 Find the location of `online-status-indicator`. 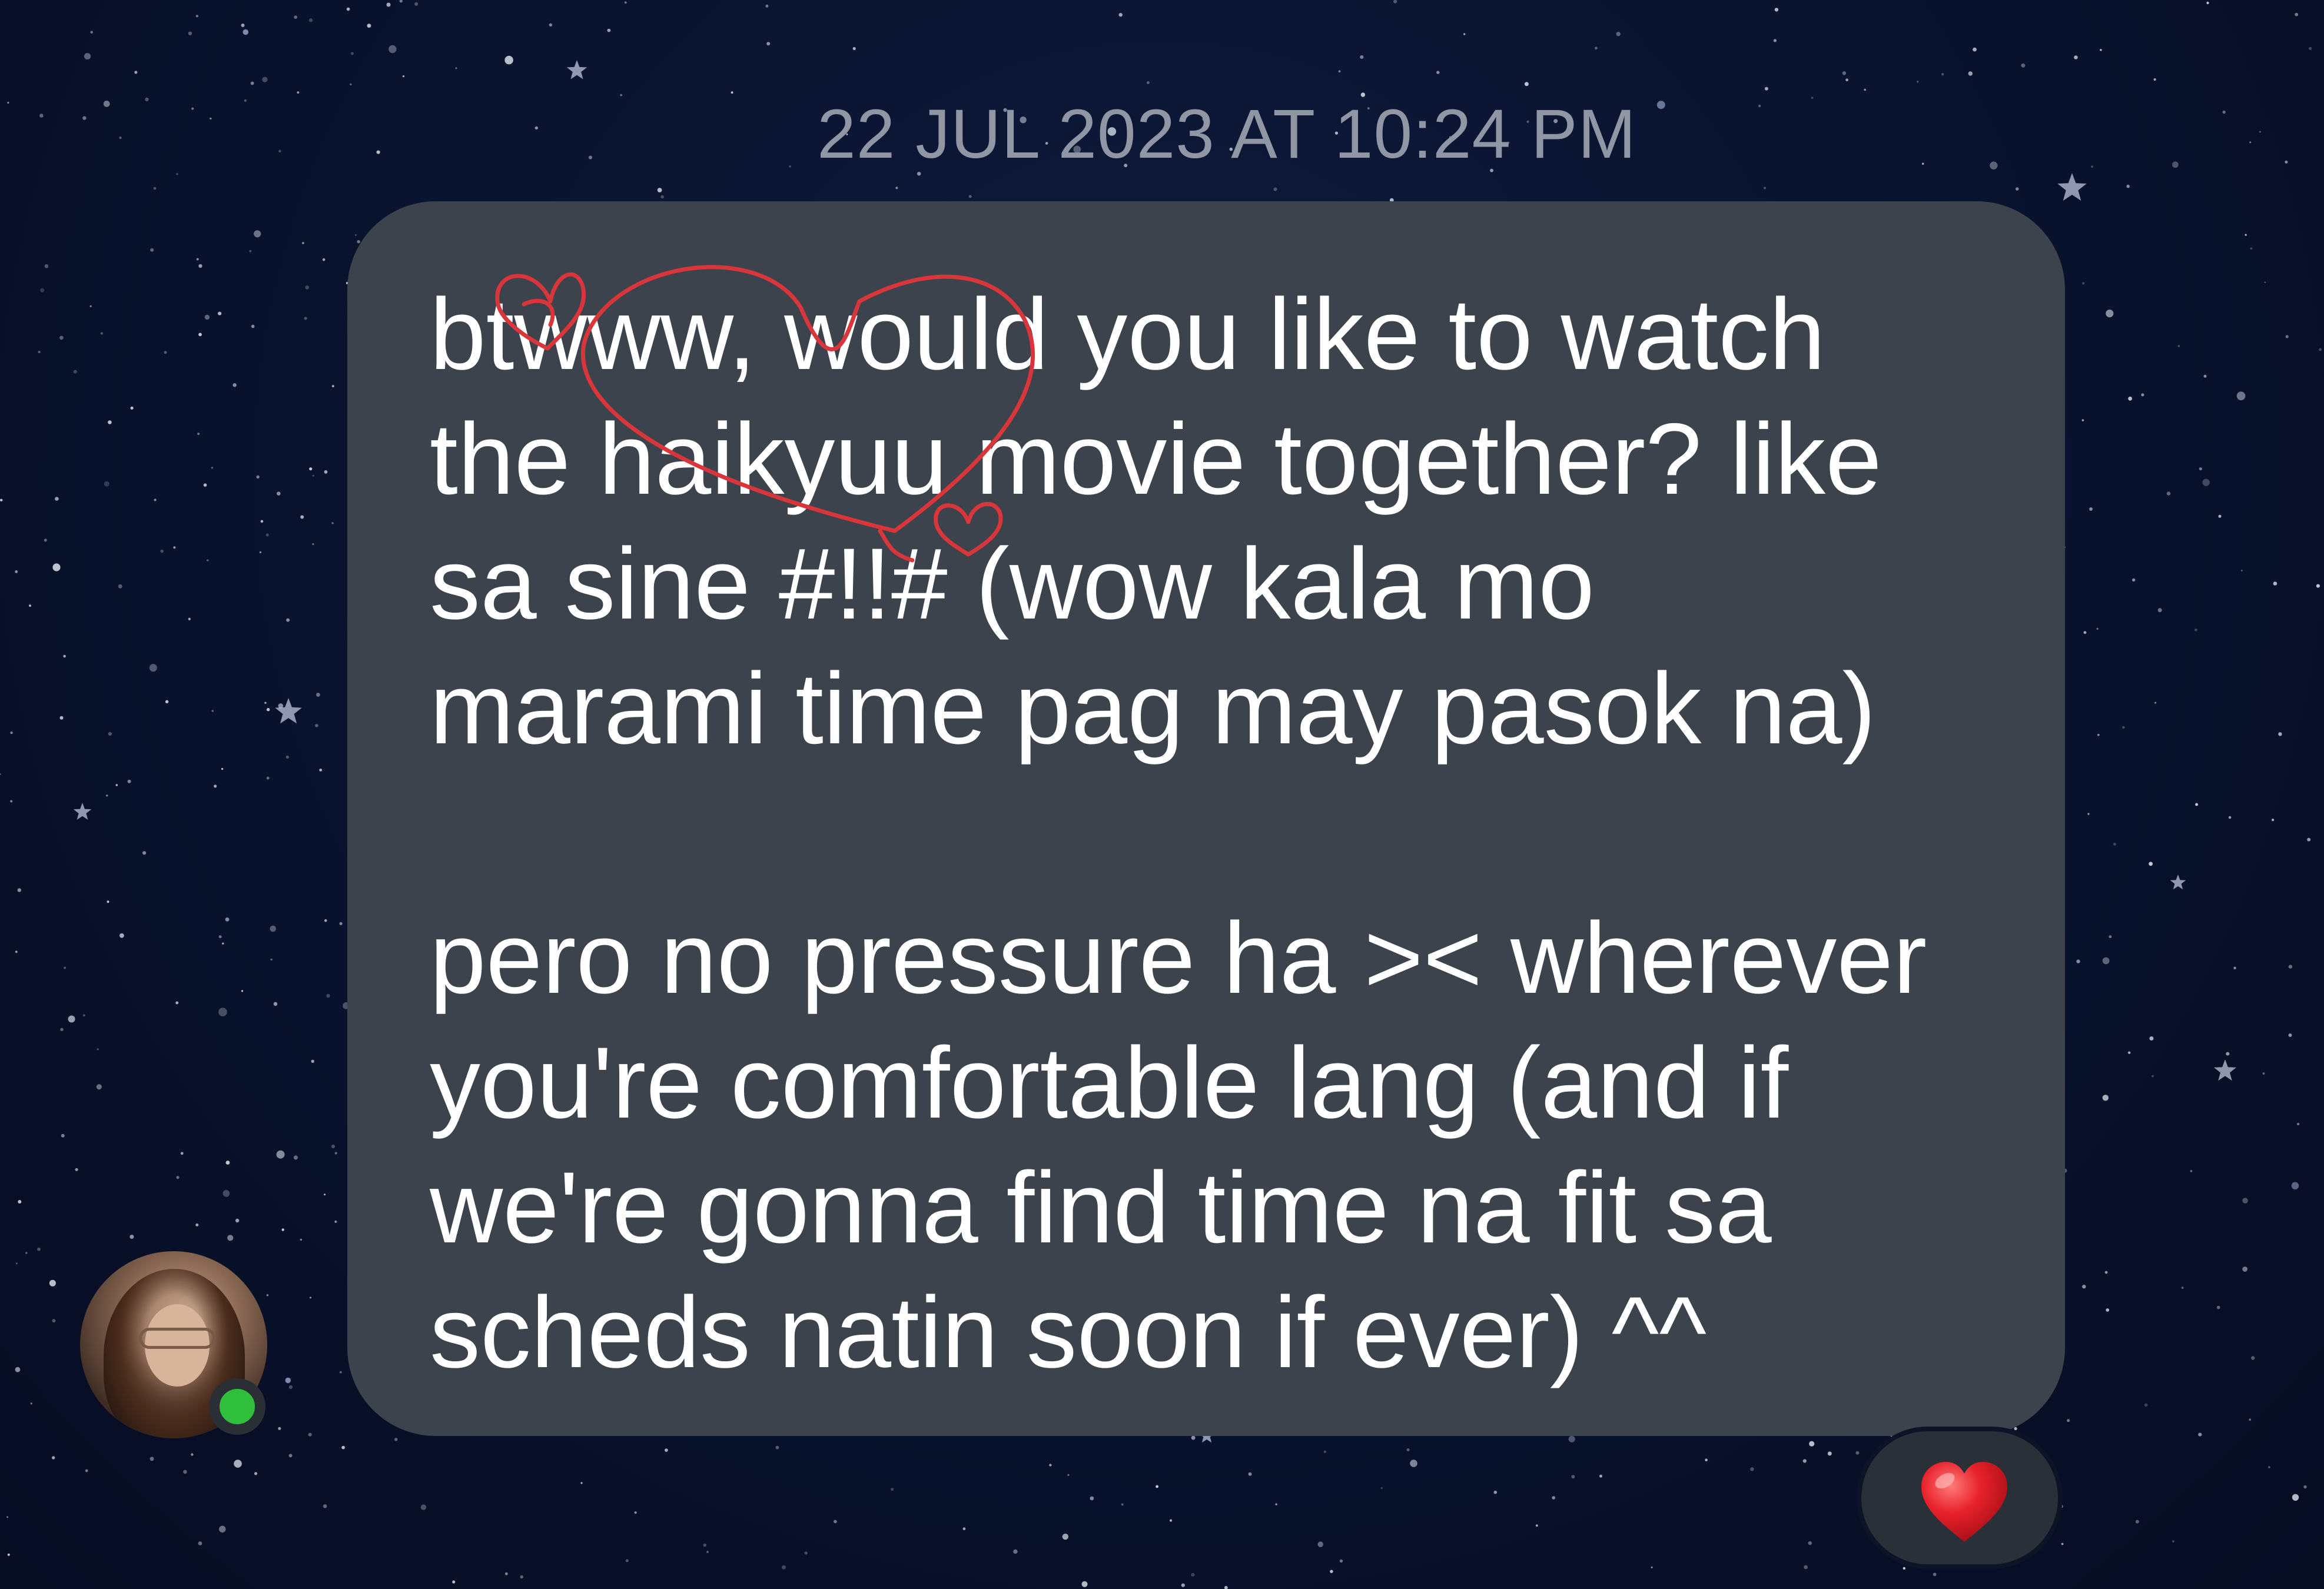

online-status-indicator is located at coordinates (237, 1407).